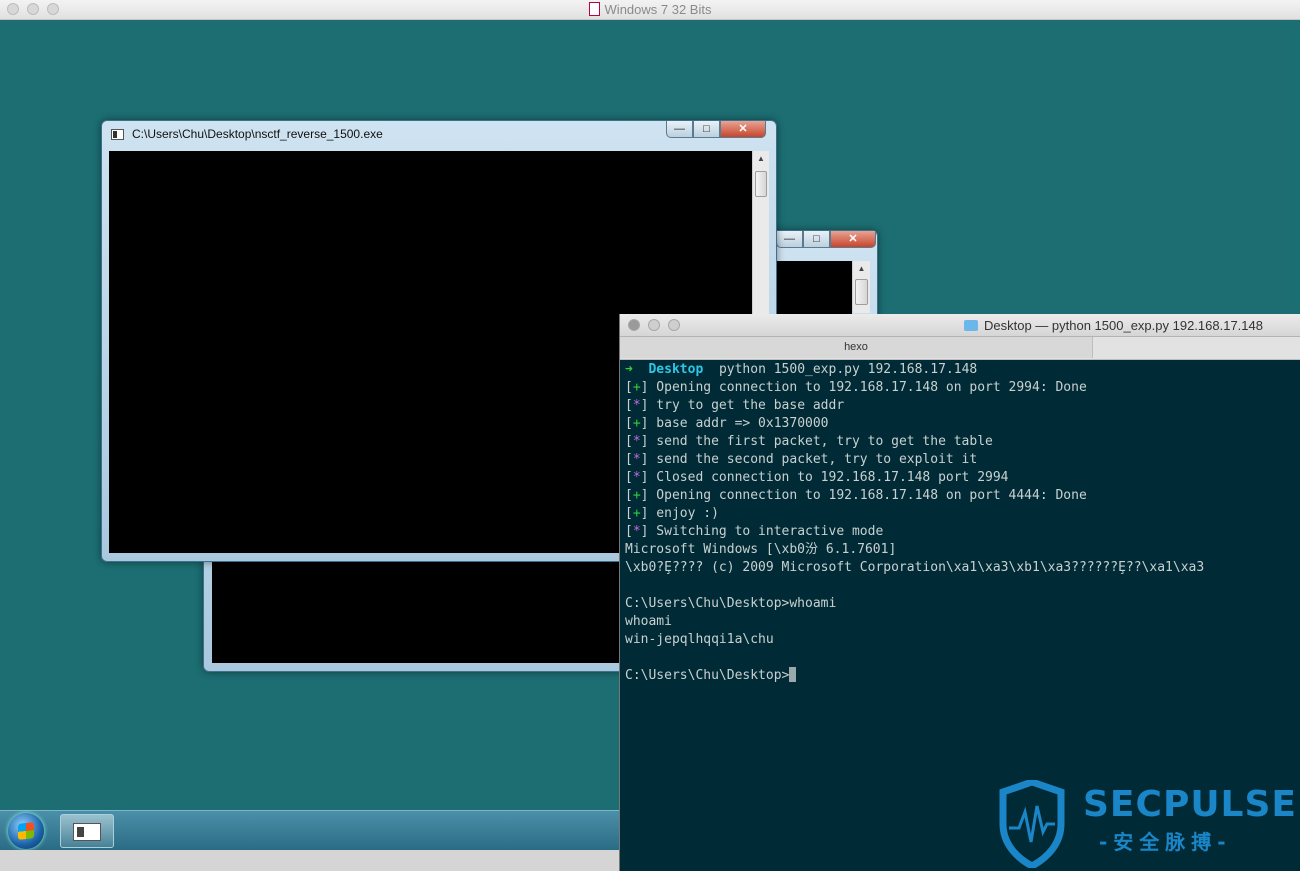 The height and width of the screenshot is (871, 1300). I want to click on vm-titlebar: Windows 7 32 Bits, so click(650, 10).